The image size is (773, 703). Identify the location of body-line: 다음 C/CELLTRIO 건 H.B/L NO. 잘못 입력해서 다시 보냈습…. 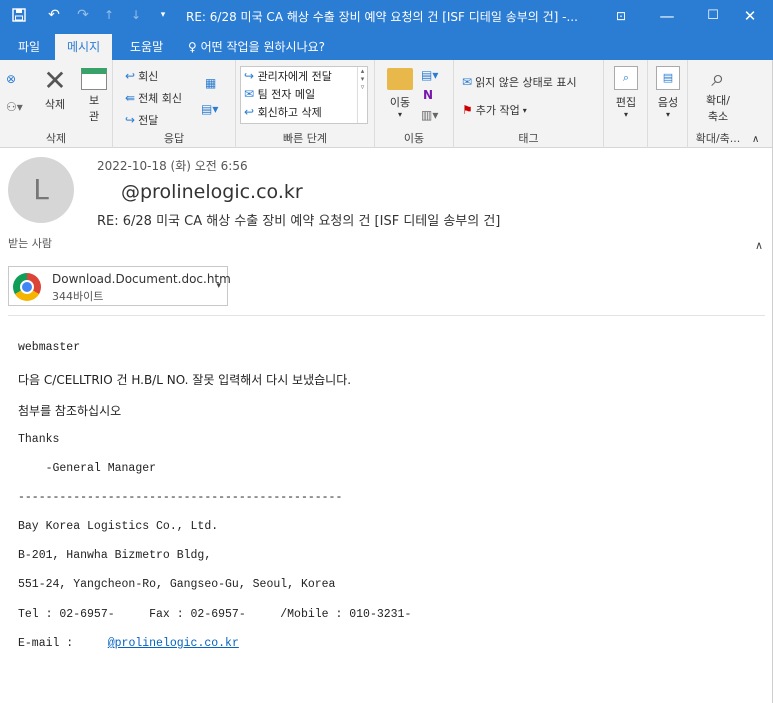
(185, 380).